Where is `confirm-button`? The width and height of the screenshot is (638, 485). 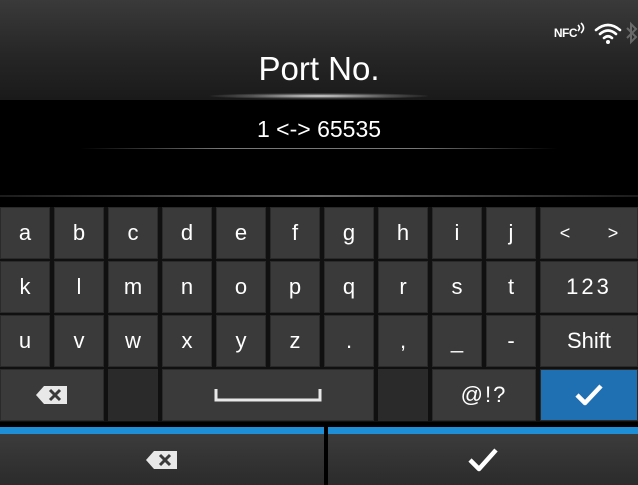
confirm-button is located at coordinates (483, 456).